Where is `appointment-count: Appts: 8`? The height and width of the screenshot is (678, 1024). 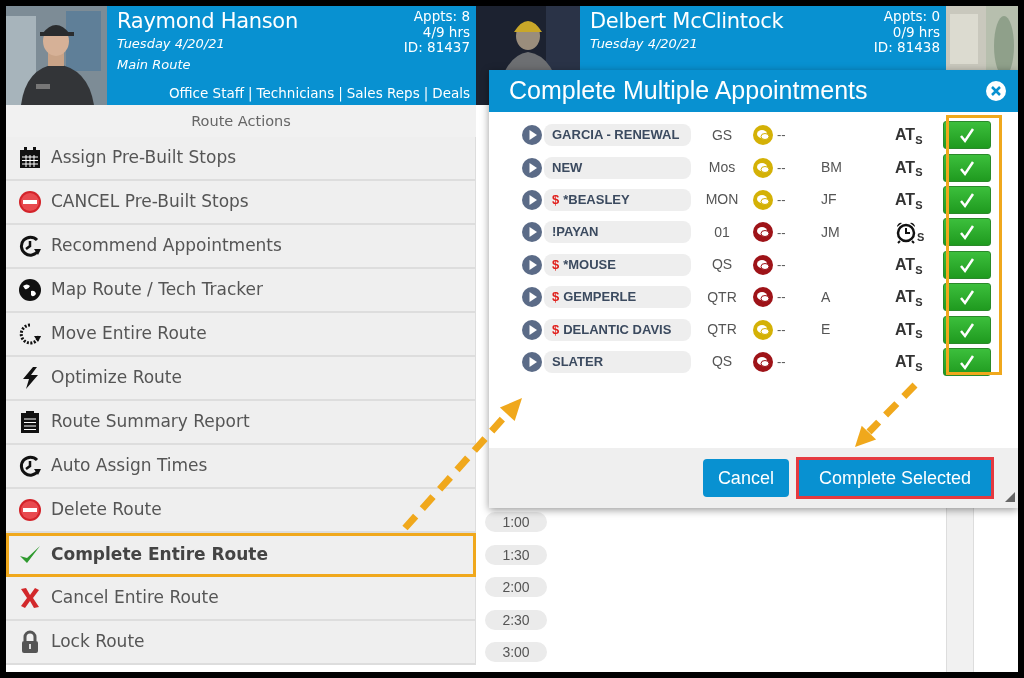
appointment-count: Appts: 8 is located at coordinates (441, 17).